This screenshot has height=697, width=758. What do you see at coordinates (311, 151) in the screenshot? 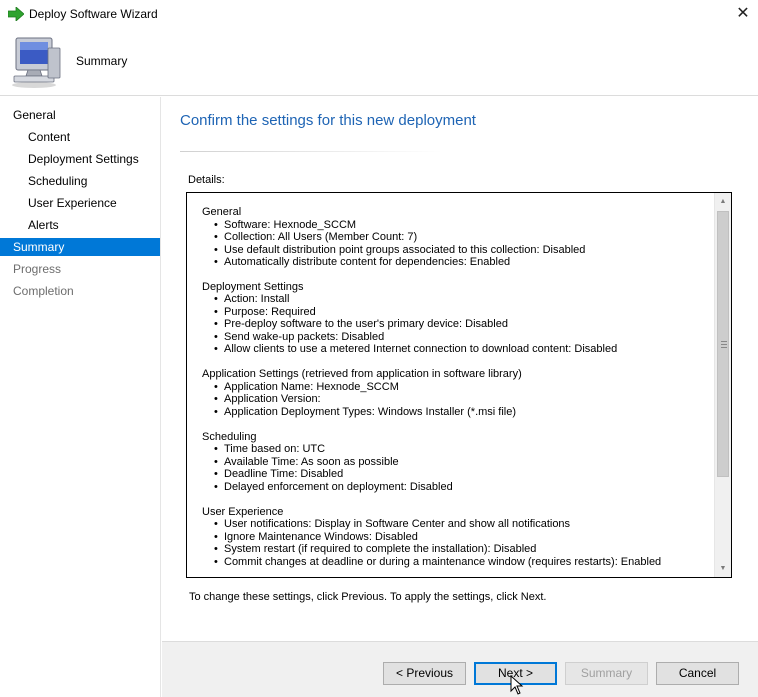
I see `heading-divider` at bounding box center [311, 151].